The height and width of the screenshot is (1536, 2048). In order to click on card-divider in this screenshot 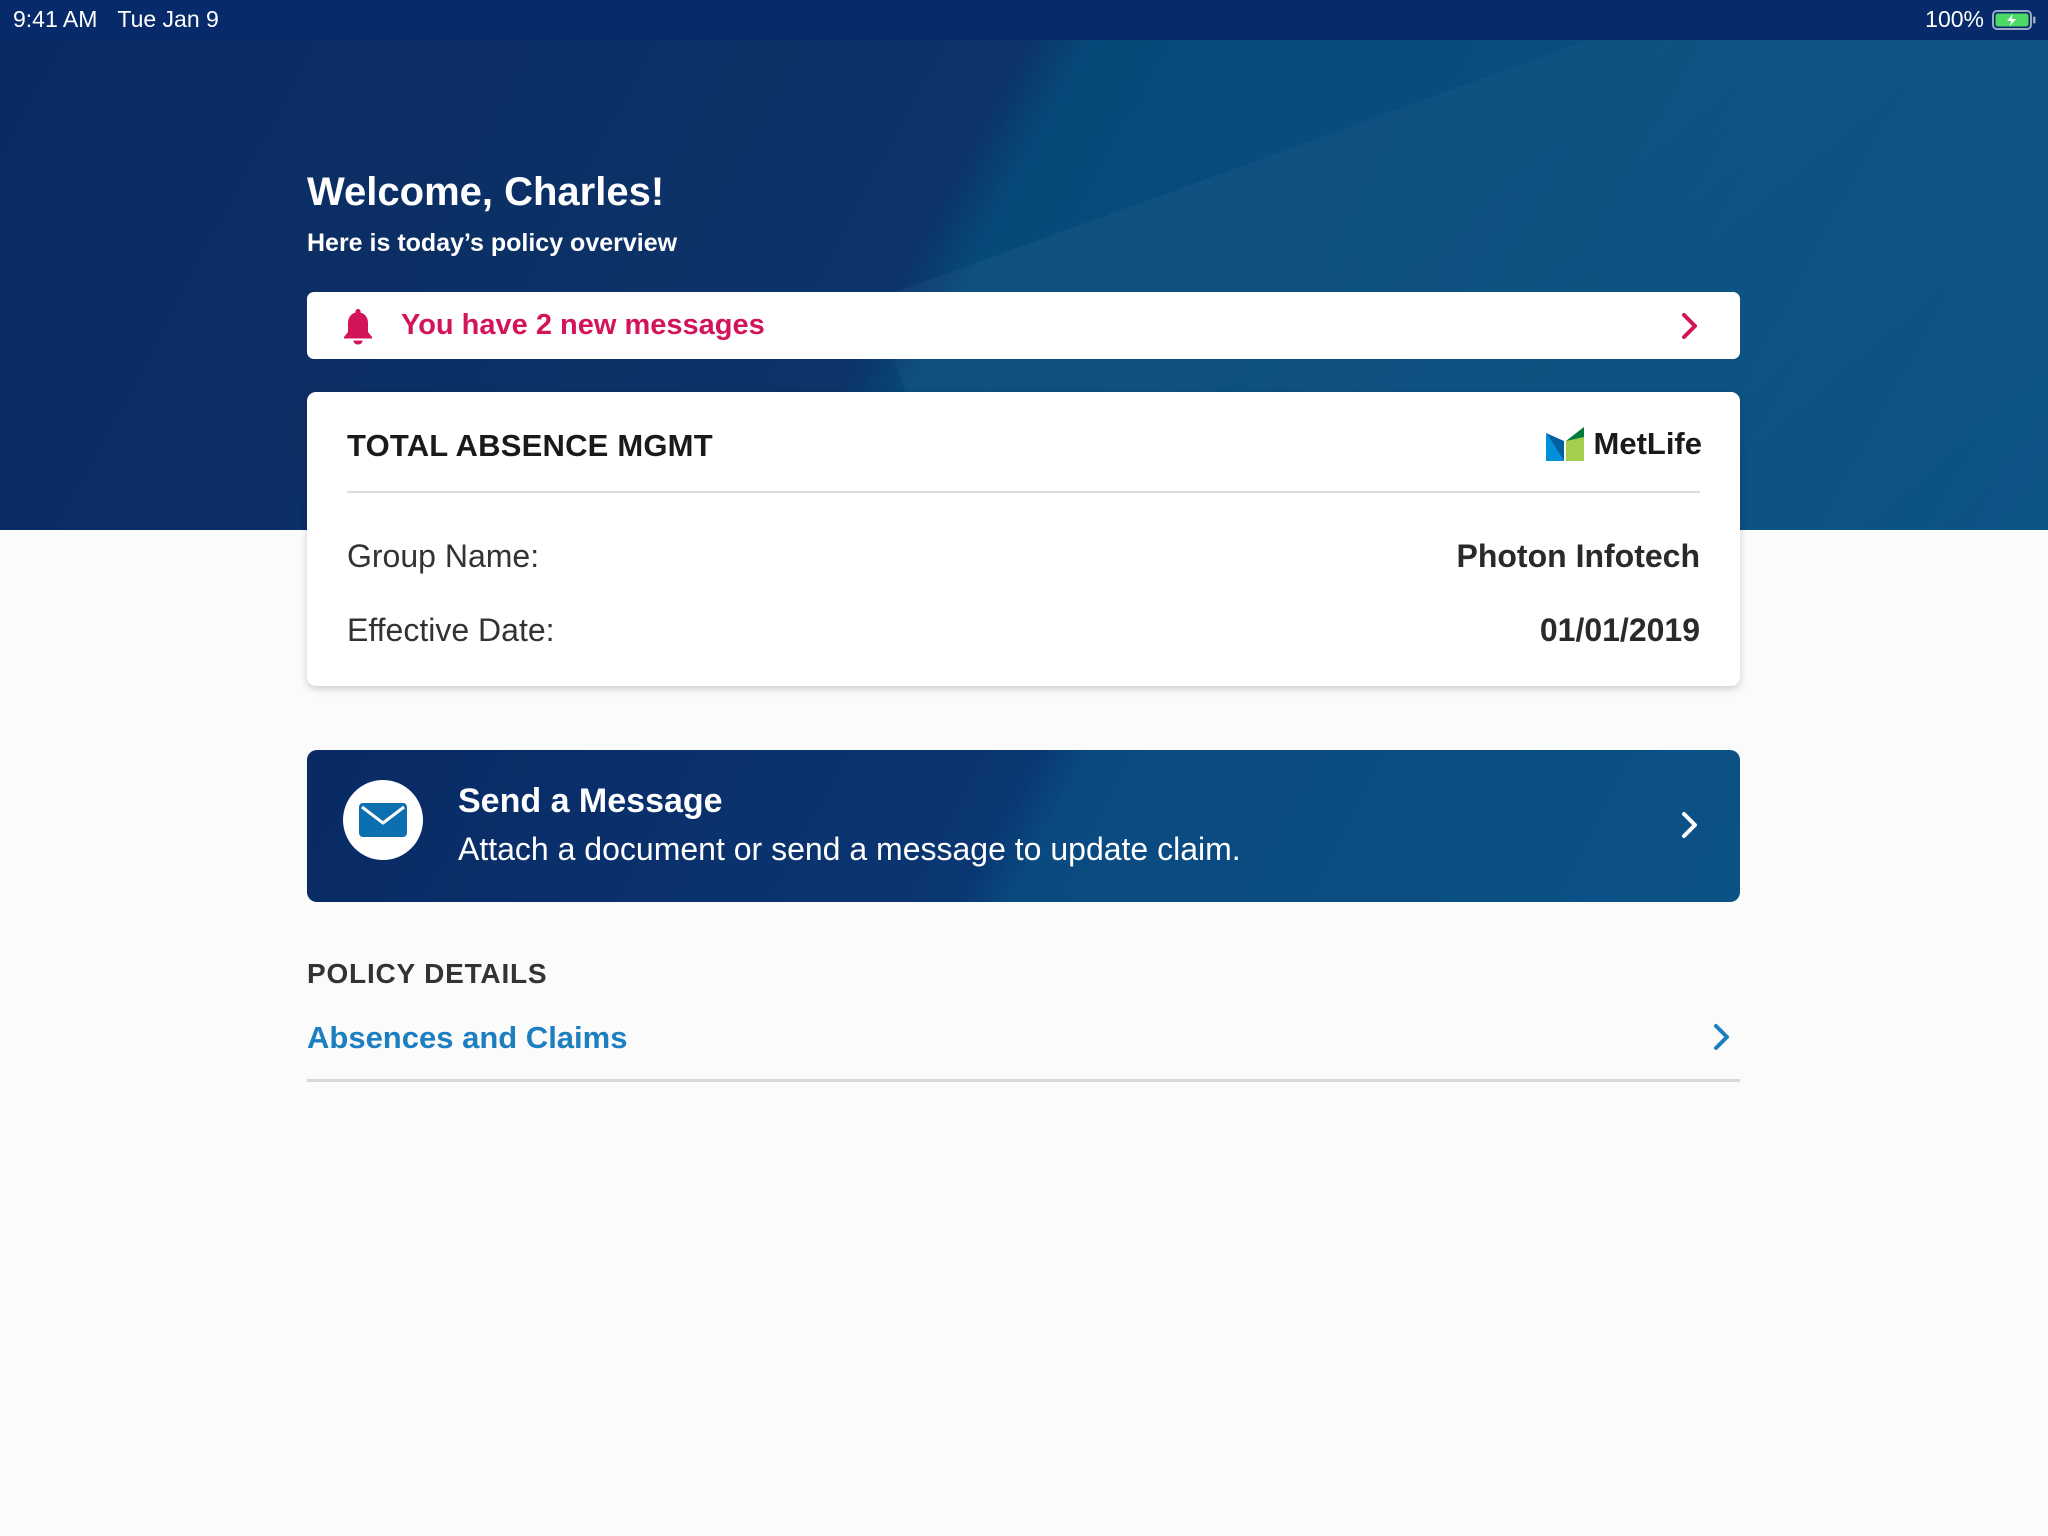, I will do `click(1023, 492)`.